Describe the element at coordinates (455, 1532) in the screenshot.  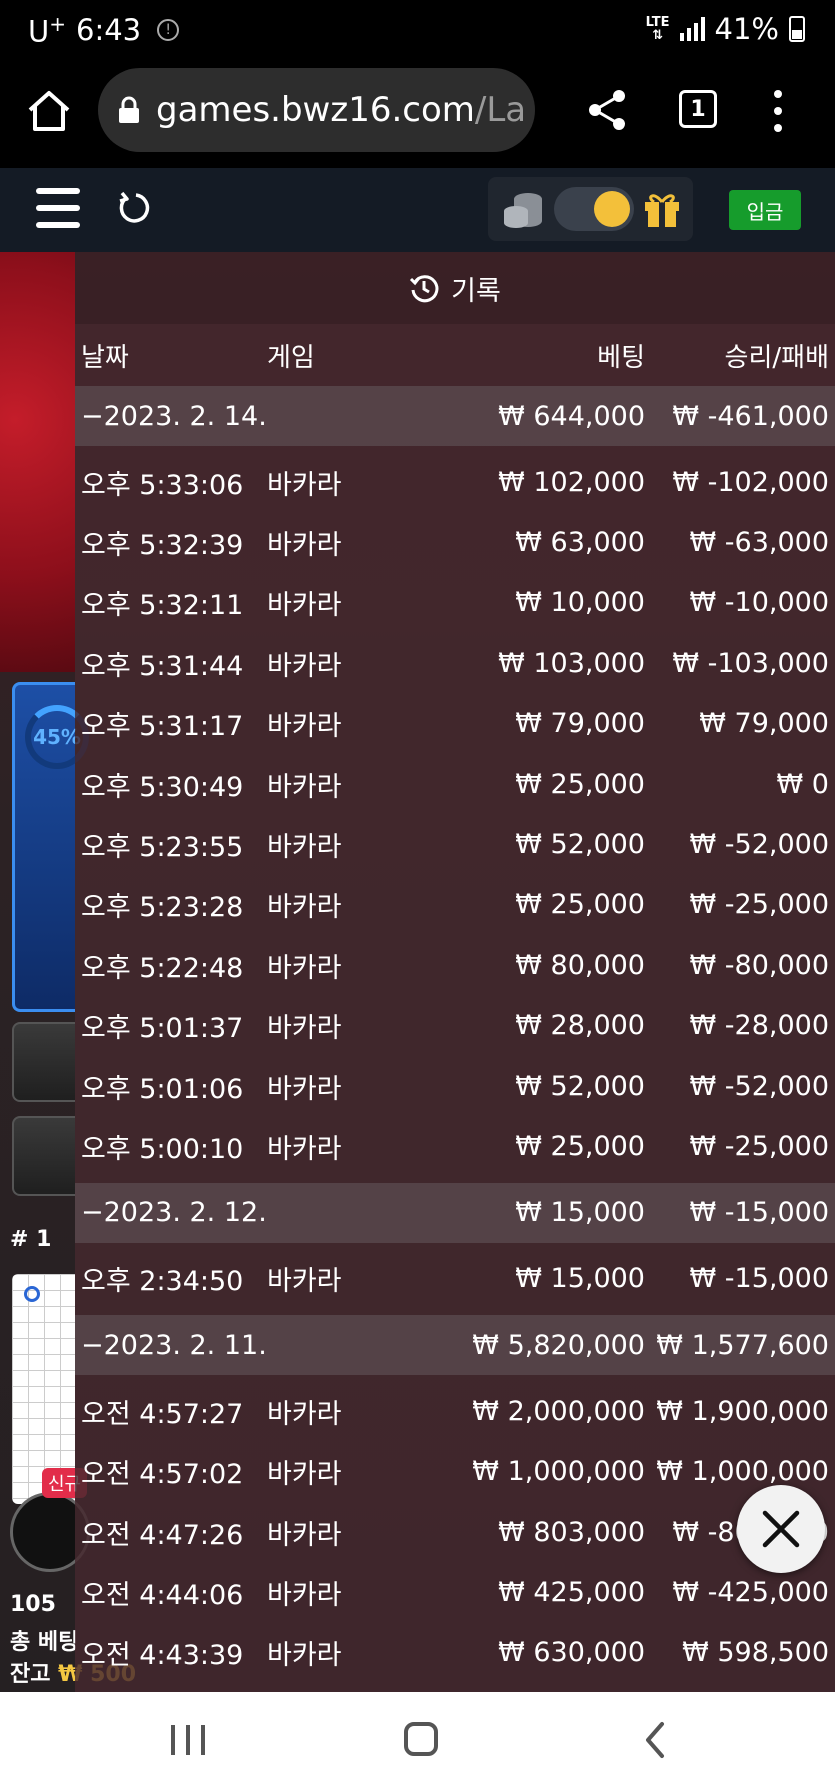
I see `history-row: 오전 4:47:26바카라₩ 803,000₩ -803,000` at that location.